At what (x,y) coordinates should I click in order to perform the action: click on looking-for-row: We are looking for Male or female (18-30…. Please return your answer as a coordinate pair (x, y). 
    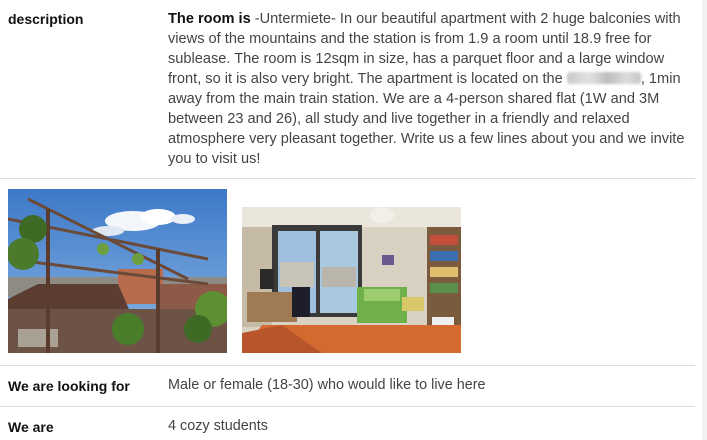
    Looking at the image, I should click on (347, 386).